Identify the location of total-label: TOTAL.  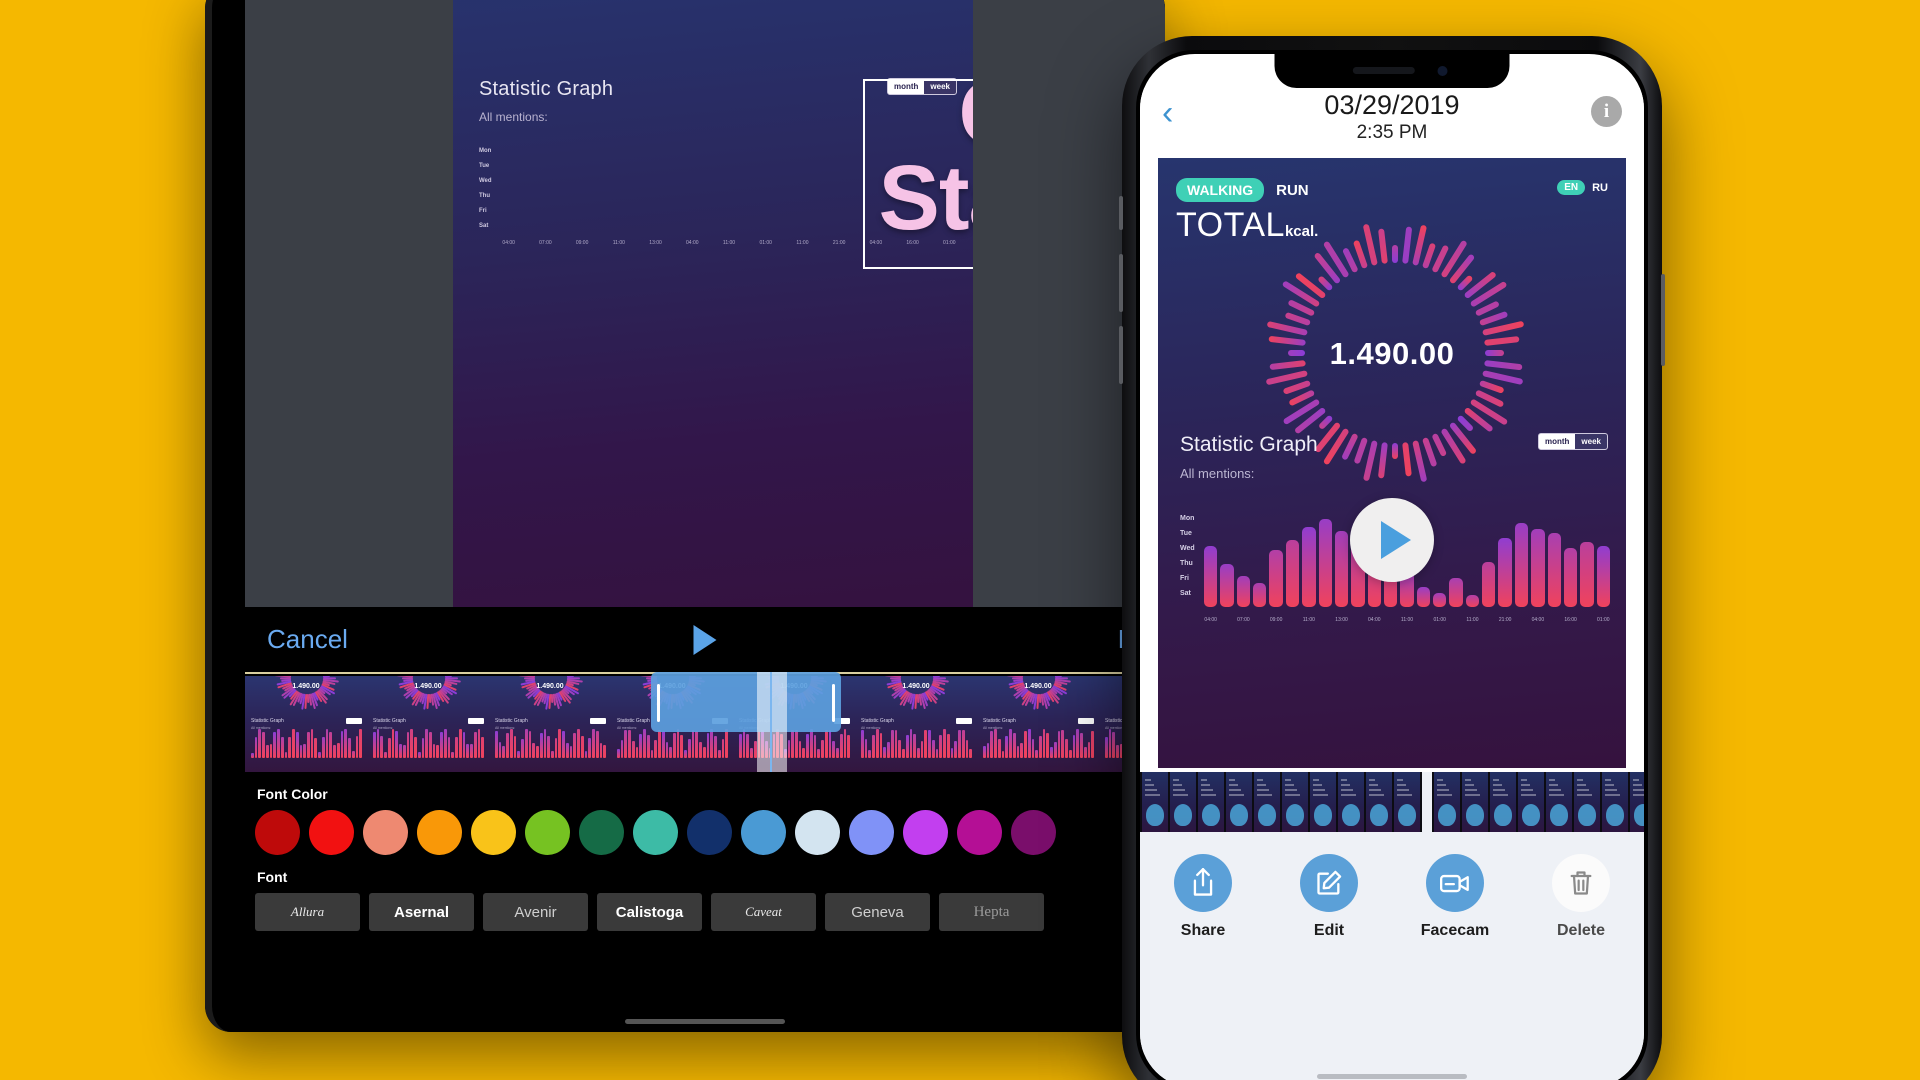
(1230, 225).